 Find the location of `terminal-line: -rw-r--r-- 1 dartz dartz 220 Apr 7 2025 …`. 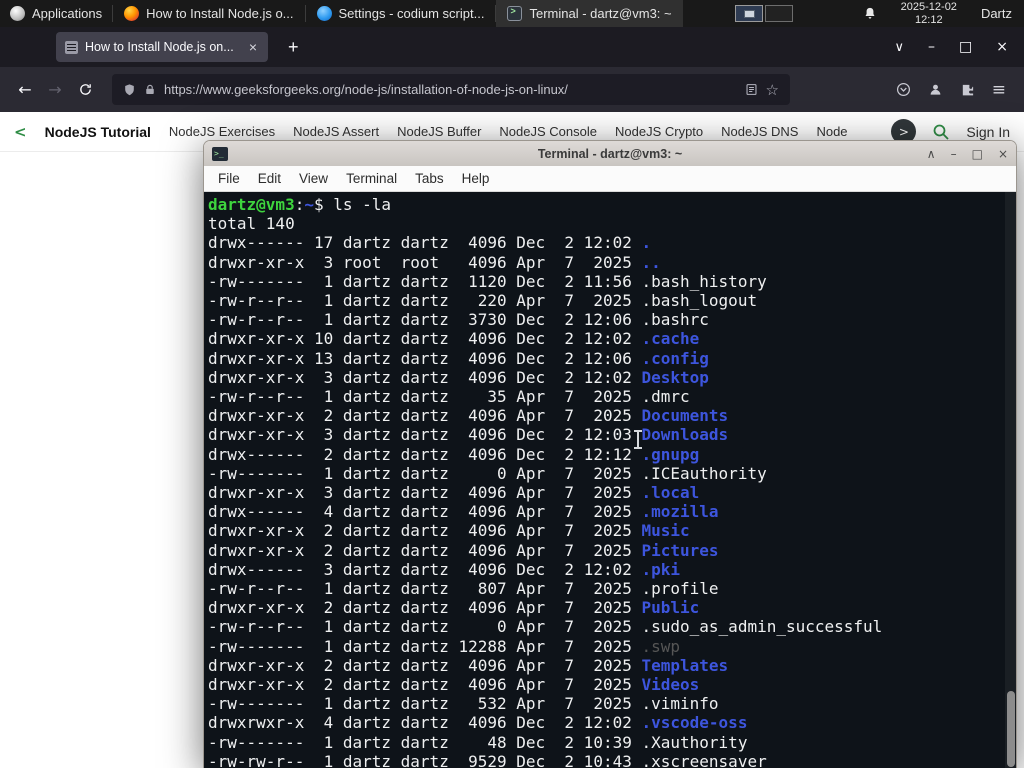

terminal-line: -rw-r--r-- 1 dartz dartz 220 Apr 7 2025 … is located at coordinates (483, 301).